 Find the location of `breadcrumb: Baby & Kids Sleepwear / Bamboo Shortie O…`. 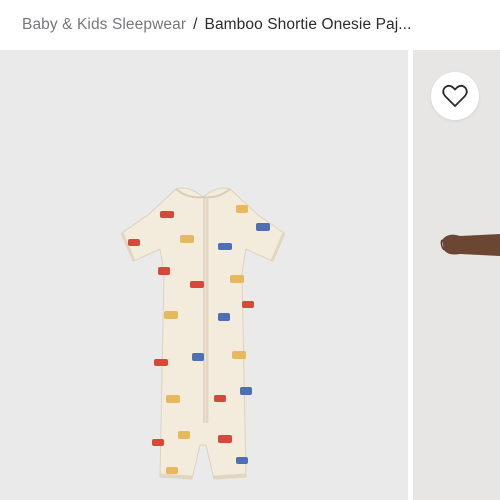

breadcrumb: Baby & Kids Sleepwear / Bamboo Shortie O… is located at coordinates (257, 25).